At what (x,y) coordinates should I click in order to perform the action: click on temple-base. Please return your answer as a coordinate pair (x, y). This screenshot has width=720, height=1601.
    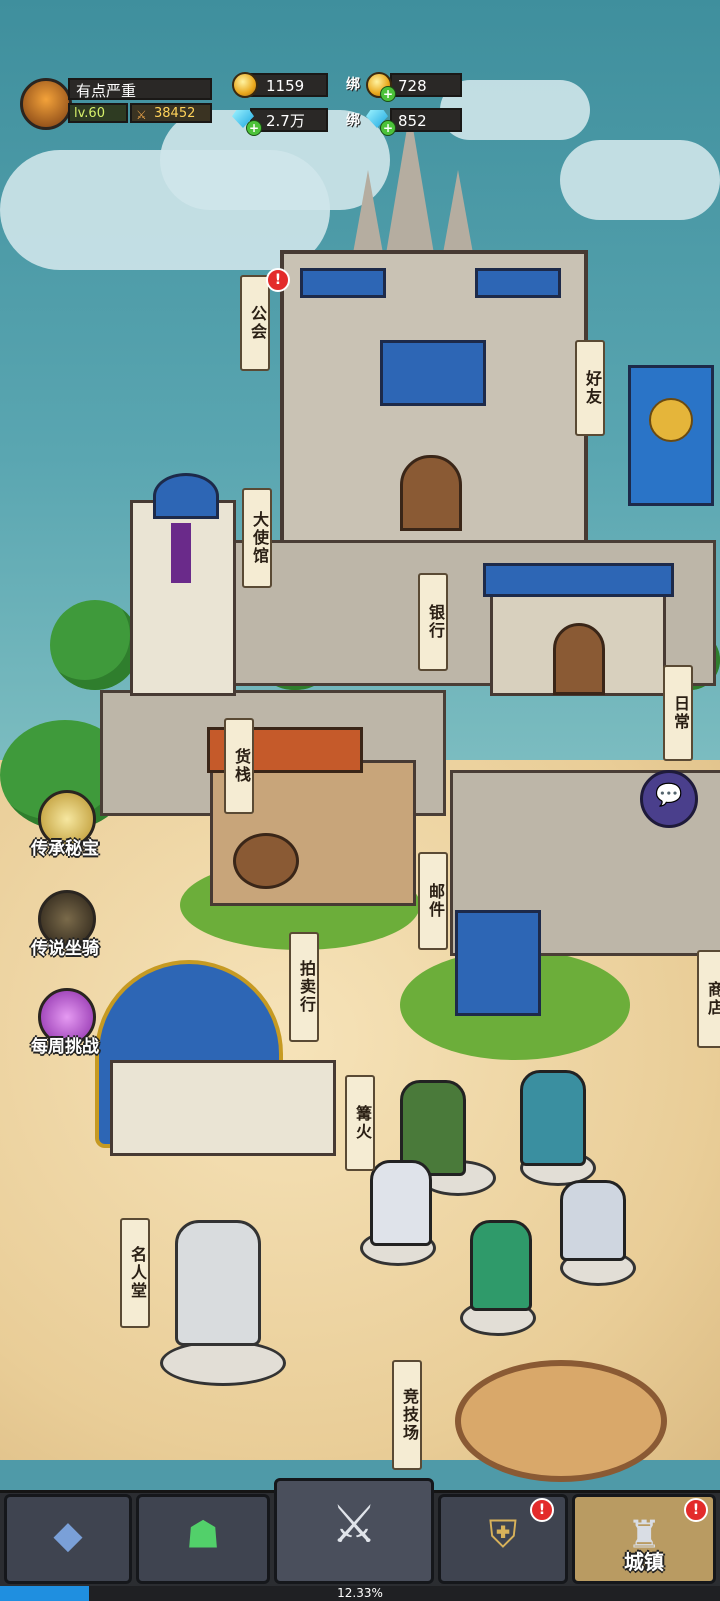
    Looking at the image, I should click on (223, 1108).